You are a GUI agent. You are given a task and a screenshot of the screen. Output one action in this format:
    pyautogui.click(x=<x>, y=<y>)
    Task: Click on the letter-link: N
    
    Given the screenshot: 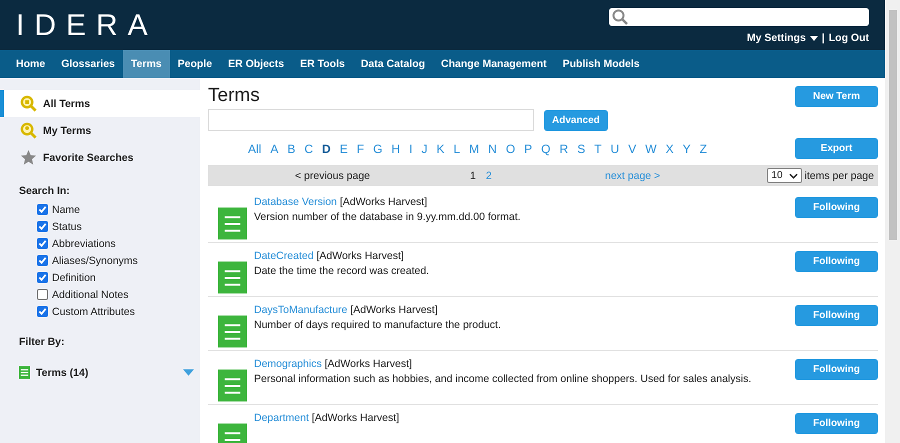 What is the action you would take?
    pyautogui.click(x=492, y=149)
    